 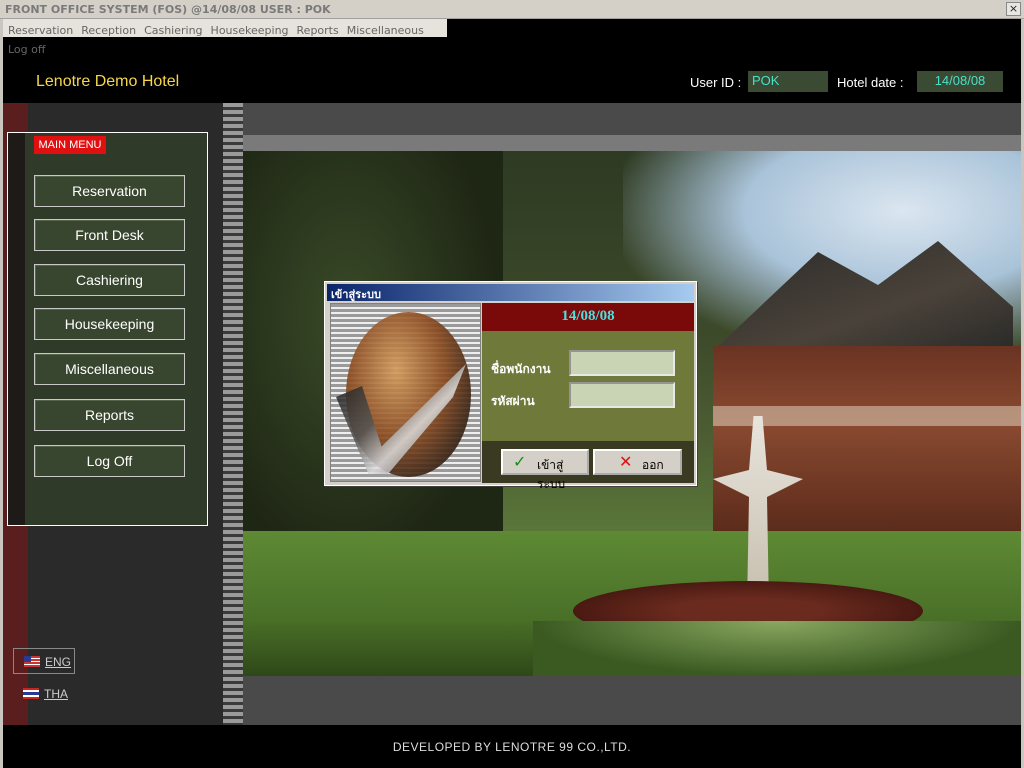 I want to click on login-button: ✓ เข้าสู่ระบบ, so click(x=545, y=470).